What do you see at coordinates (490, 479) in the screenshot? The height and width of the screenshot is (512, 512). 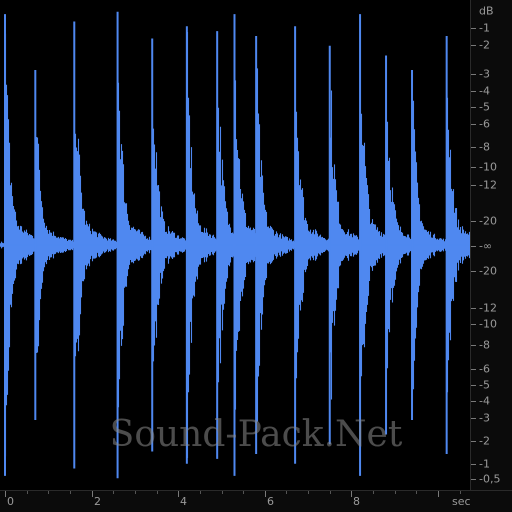 I see `db-scale-label: -0,5` at bounding box center [490, 479].